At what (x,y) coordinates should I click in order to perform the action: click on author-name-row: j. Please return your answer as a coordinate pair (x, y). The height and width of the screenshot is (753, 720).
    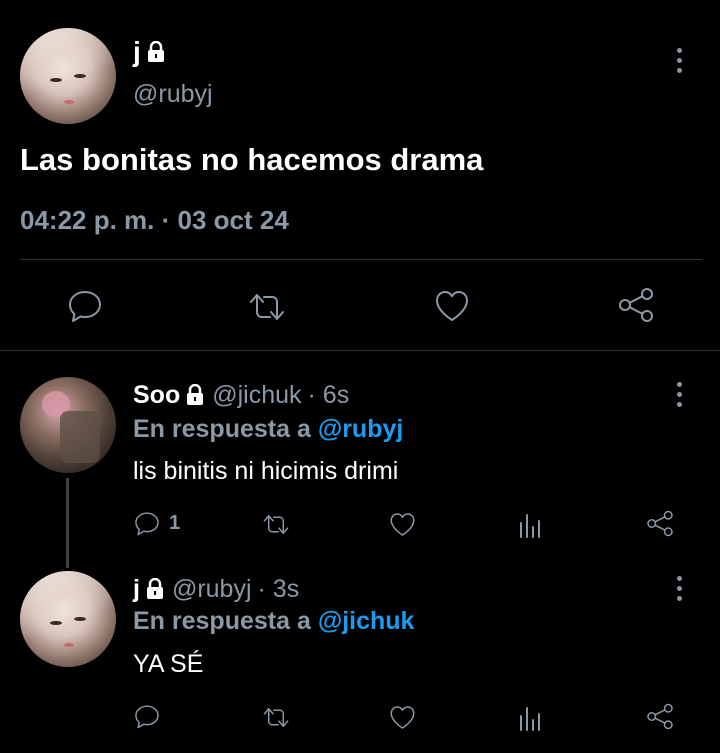
    Looking at the image, I should click on (150, 52).